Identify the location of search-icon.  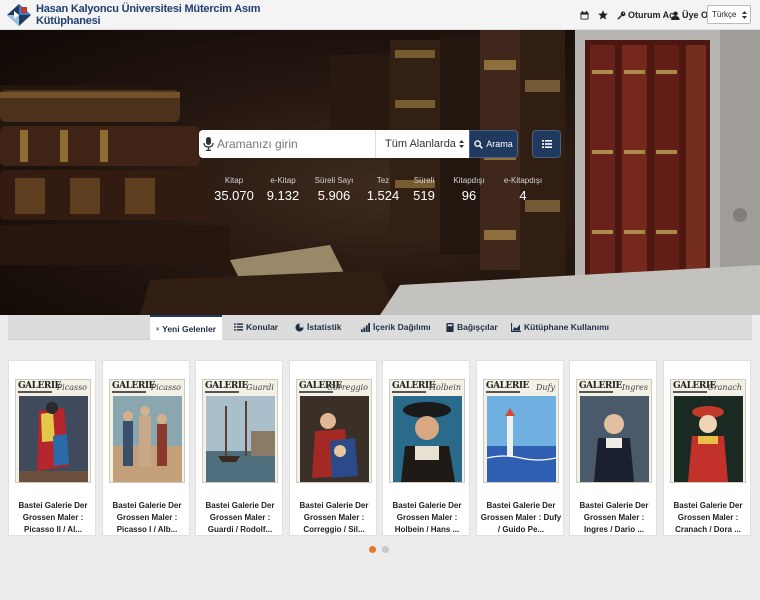
(479, 144).